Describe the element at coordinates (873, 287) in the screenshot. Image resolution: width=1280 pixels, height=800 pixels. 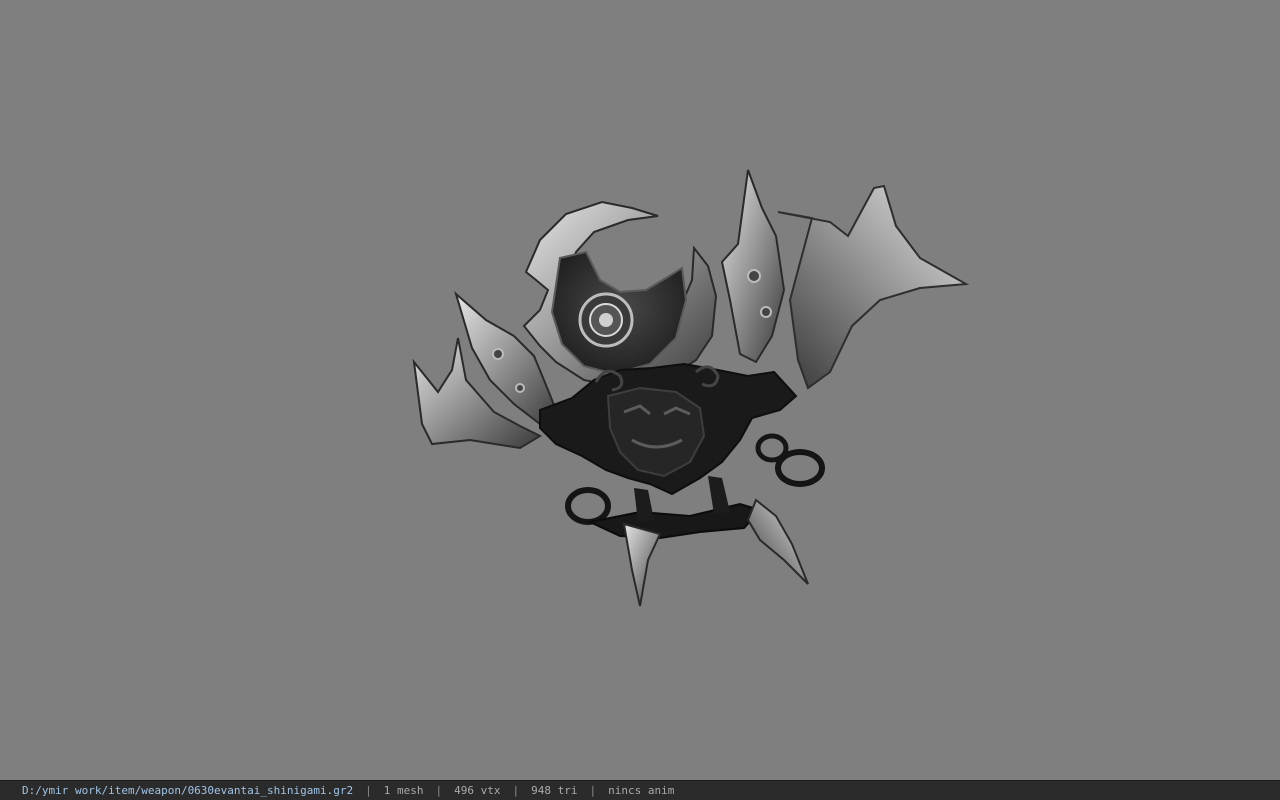
I see `right-blade` at that location.